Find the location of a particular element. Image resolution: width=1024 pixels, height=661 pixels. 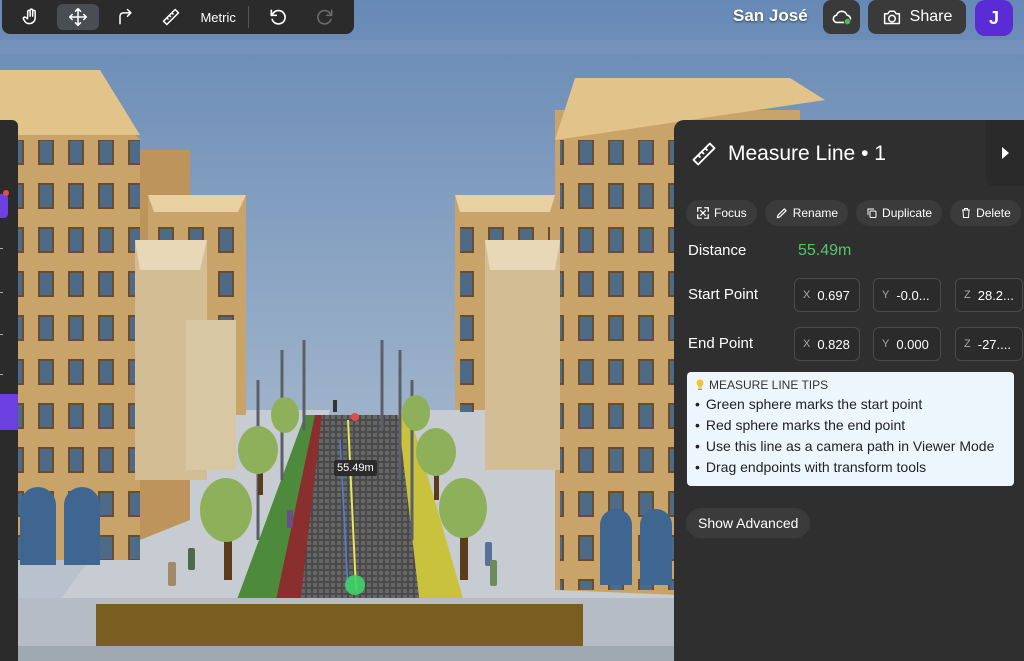

start-x-field: X 0.697 is located at coordinates (827, 295).